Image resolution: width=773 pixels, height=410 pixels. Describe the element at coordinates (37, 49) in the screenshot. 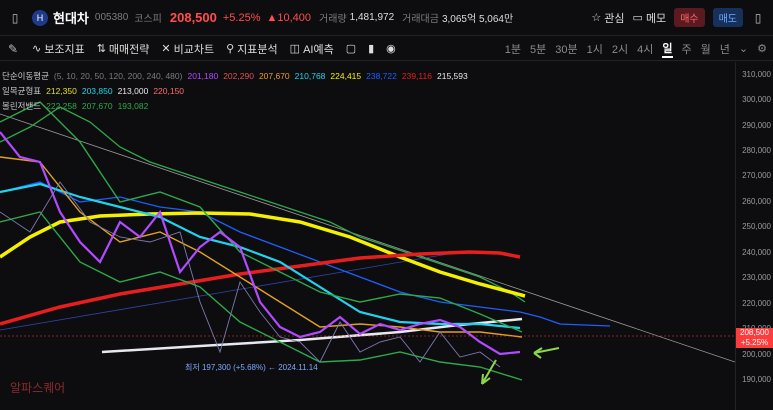

I see `indicator-icon: ∿` at that location.